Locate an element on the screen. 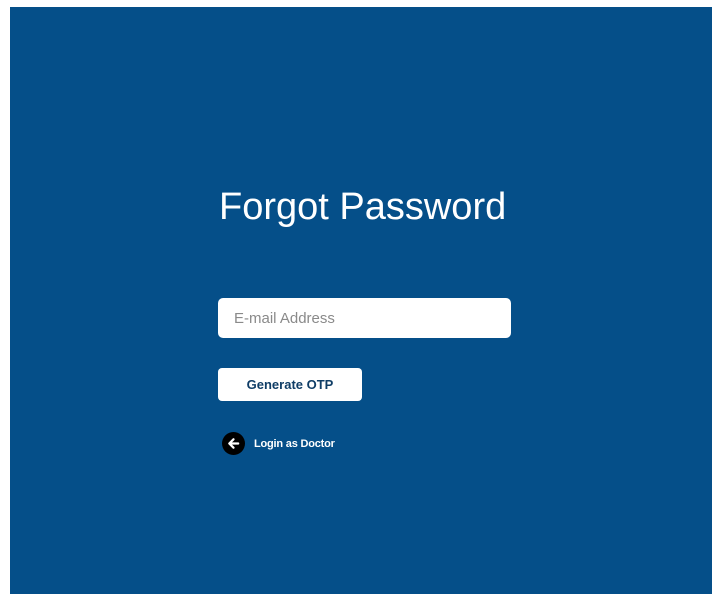 The width and height of the screenshot is (712, 594). generate-otp-button: Generate OTP is located at coordinates (290, 384).